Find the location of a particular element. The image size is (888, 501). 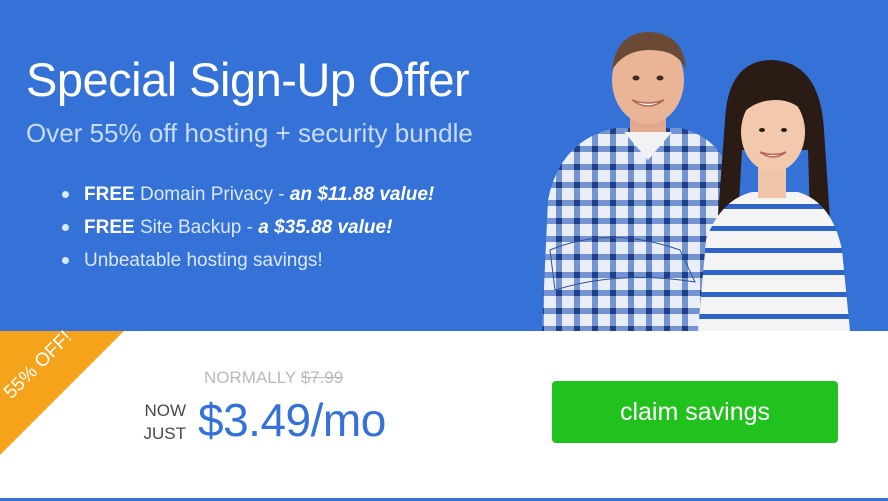

regular-price: NORMALLY $7.99 is located at coordinates (273, 378).